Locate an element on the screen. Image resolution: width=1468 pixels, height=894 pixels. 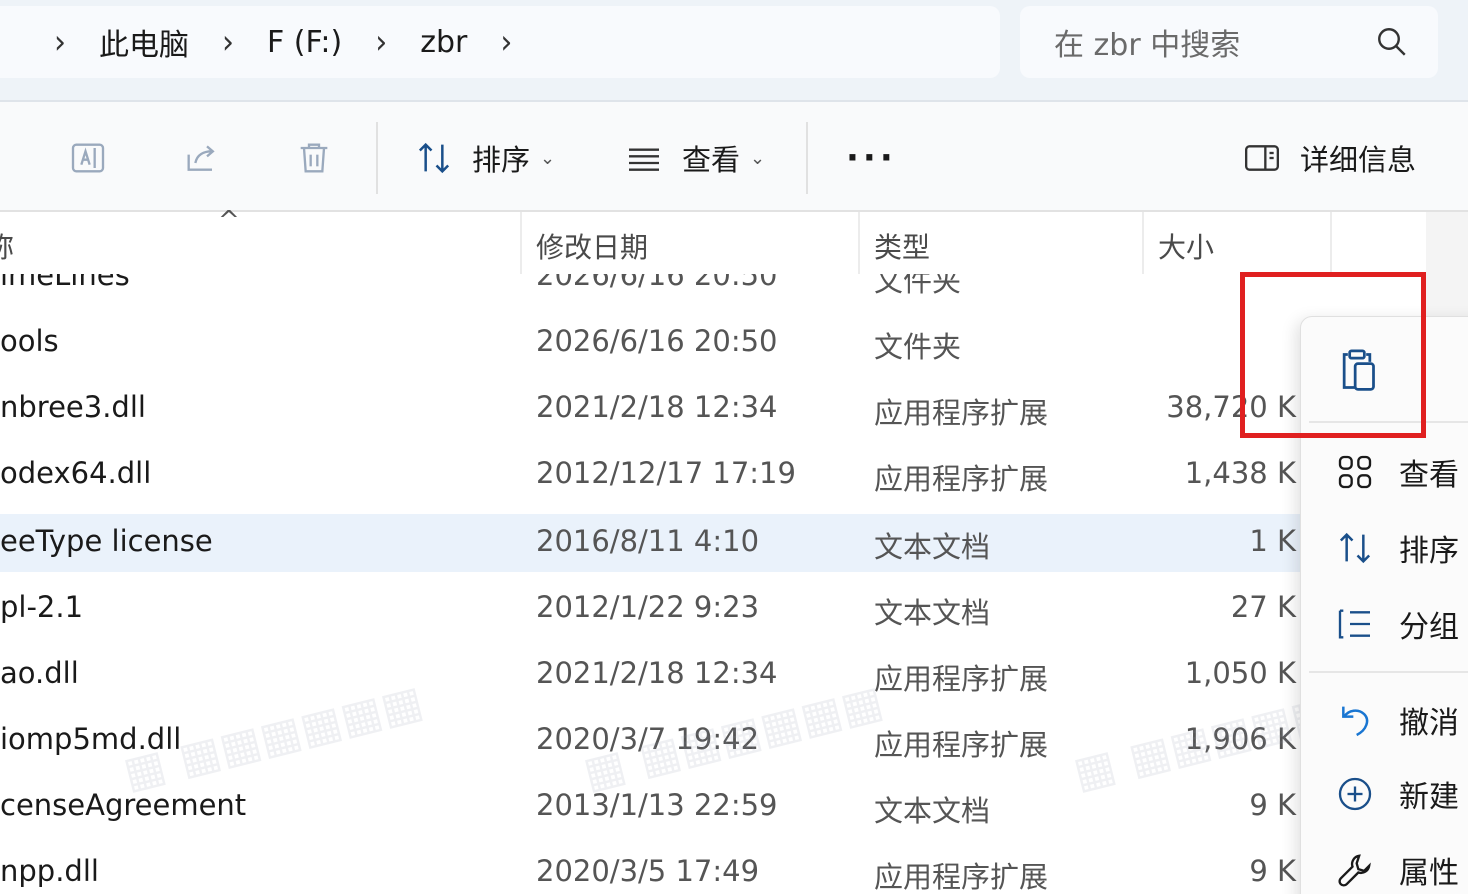
file-name: ao.dll is located at coordinates (39, 673).